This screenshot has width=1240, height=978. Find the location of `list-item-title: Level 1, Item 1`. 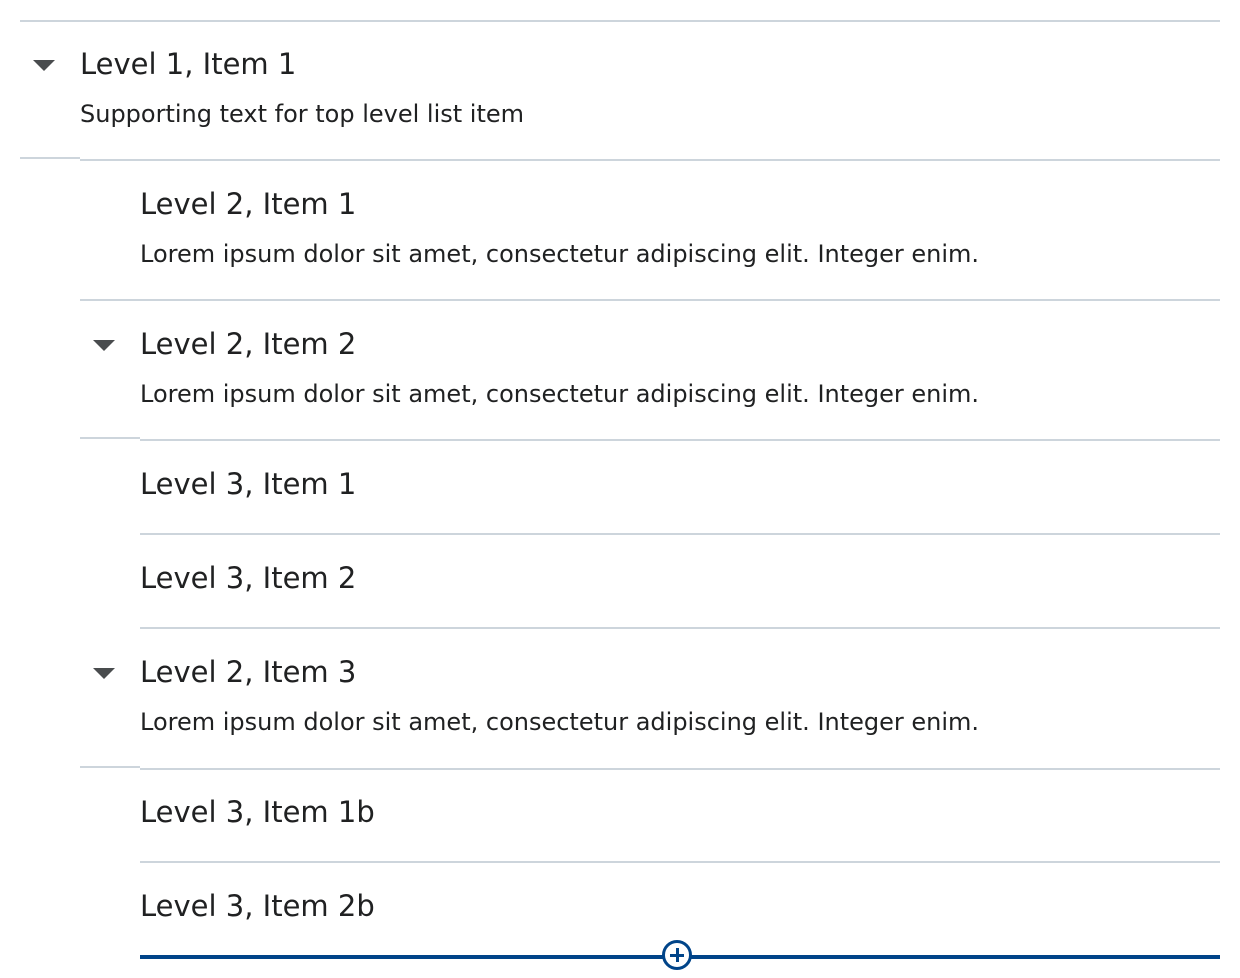

list-item-title: Level 1, Item 1 is located at coordinates (188, 64).